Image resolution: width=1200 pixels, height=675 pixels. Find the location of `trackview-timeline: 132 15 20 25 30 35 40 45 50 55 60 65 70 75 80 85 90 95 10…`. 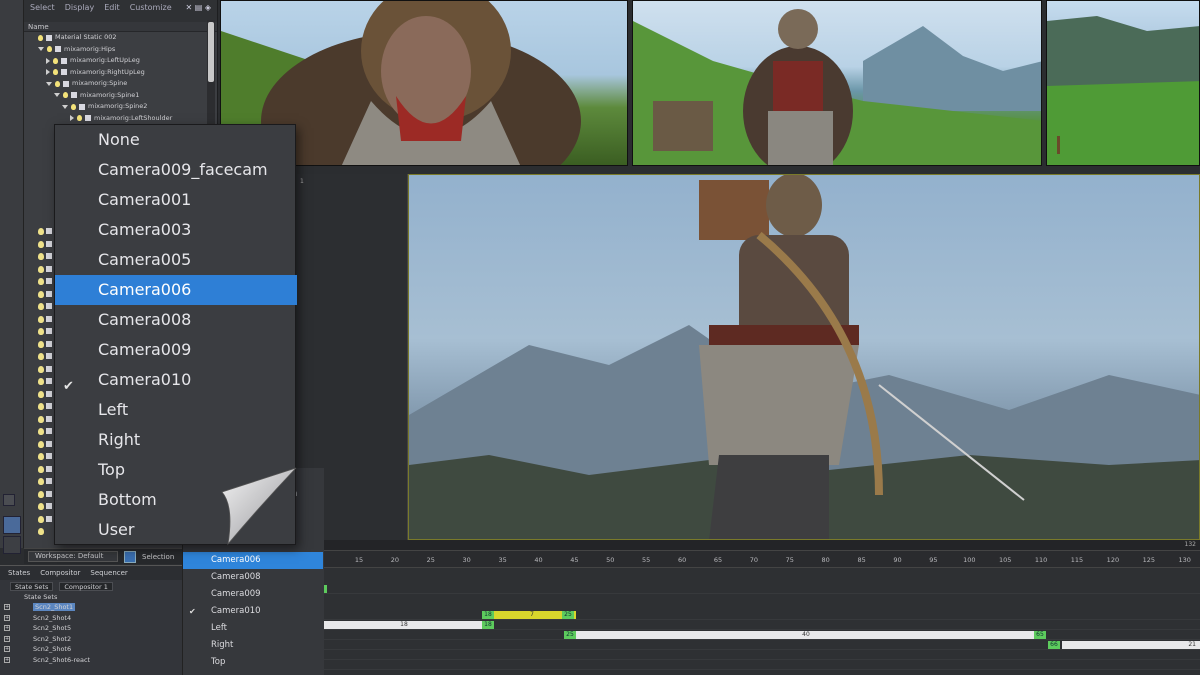

trackview-timeline: 132 15 20 25 30 35 40 45 50 55 60 65 70 75 80 85 90 95 10… is located at coordinates (760, 607).